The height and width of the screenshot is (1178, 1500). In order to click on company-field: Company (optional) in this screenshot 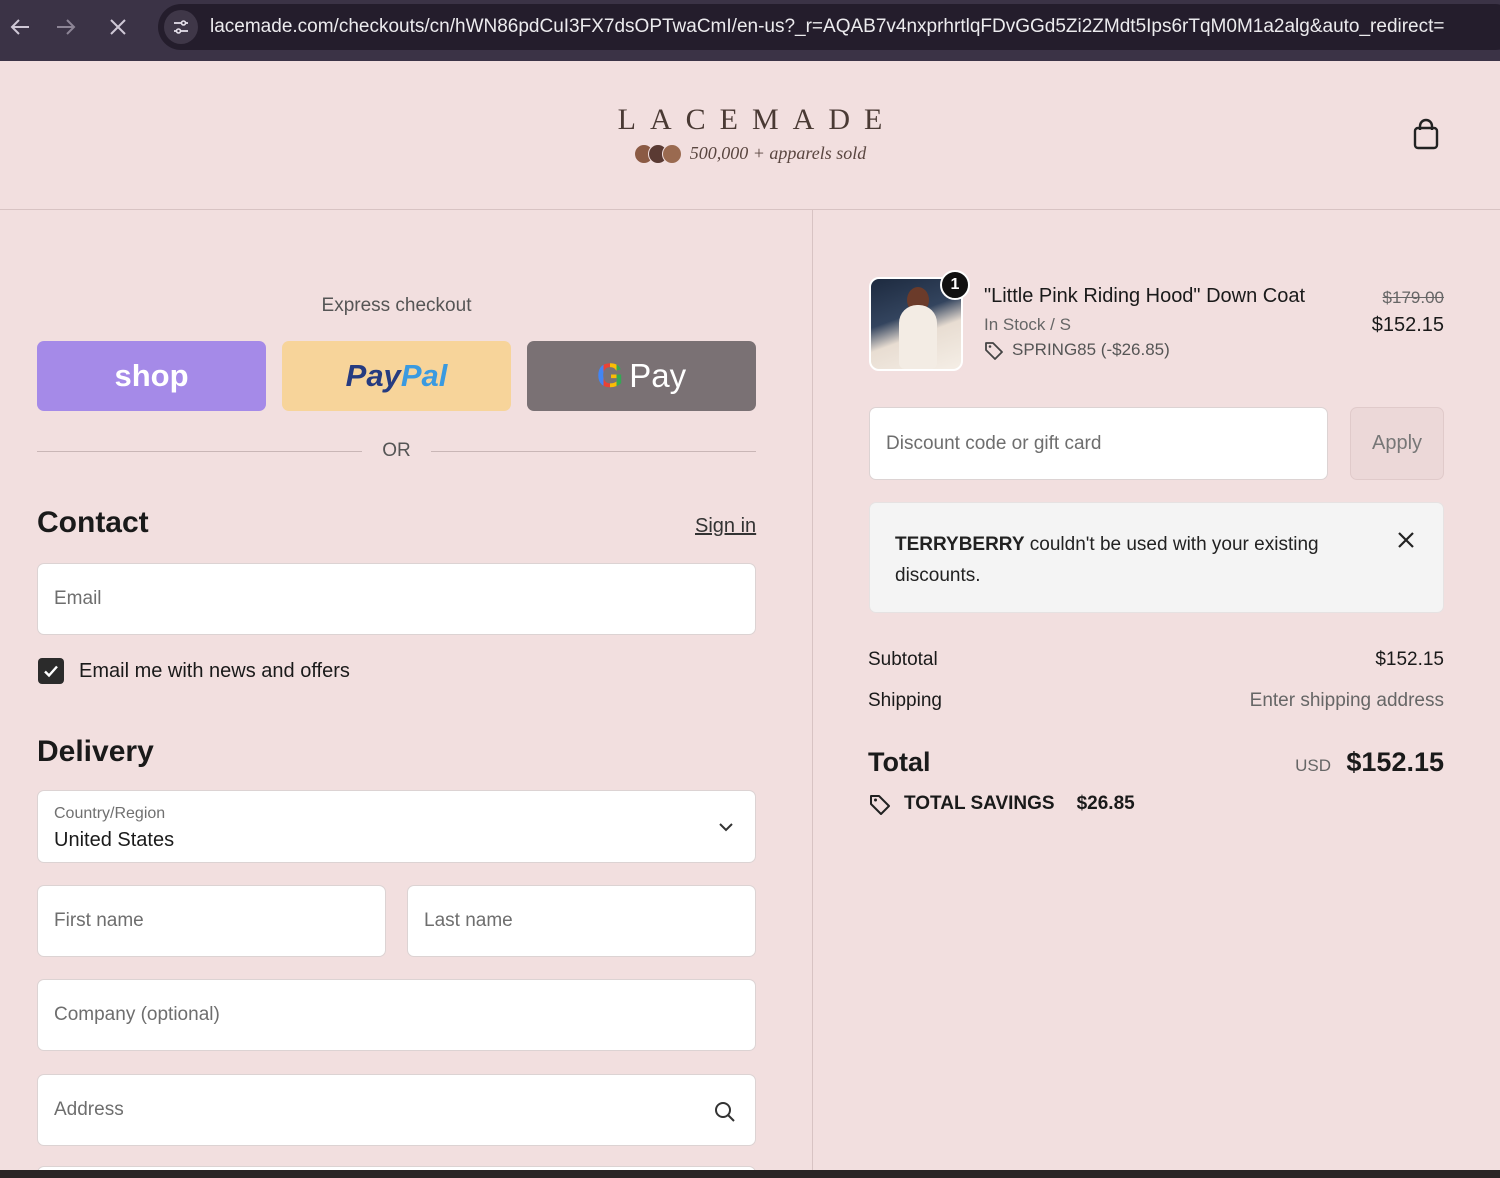, I will do `click(396, 1015)`.